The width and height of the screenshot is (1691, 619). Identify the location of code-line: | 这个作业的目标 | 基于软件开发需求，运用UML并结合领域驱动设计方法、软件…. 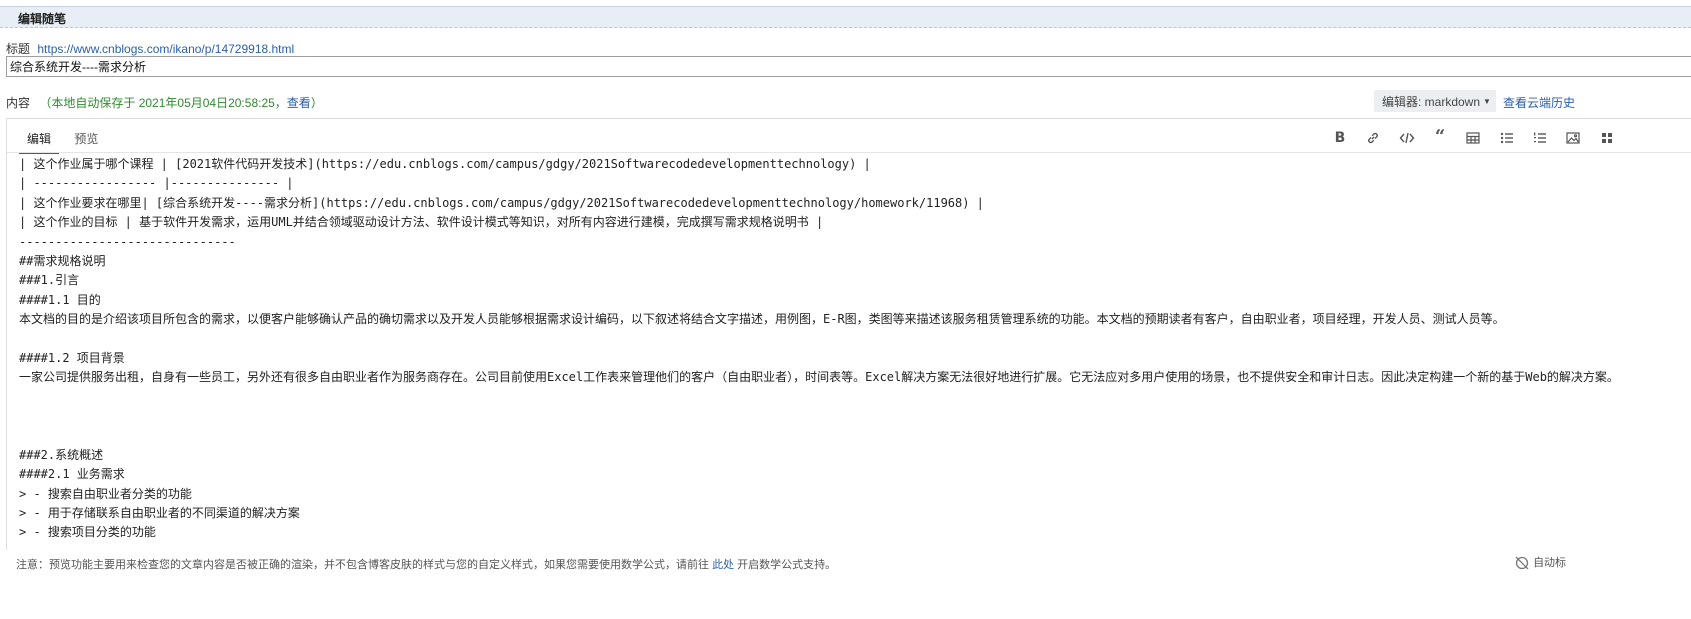
(421, 222).